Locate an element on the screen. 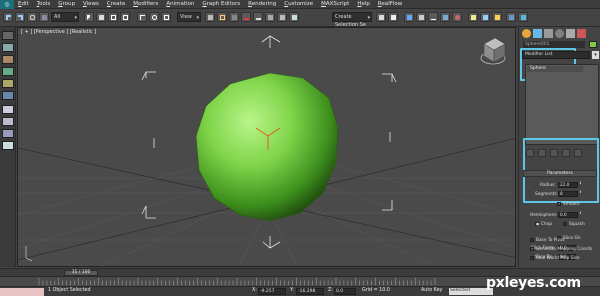  auto-key-button: Auto Key is located at coordinates (431, 290).